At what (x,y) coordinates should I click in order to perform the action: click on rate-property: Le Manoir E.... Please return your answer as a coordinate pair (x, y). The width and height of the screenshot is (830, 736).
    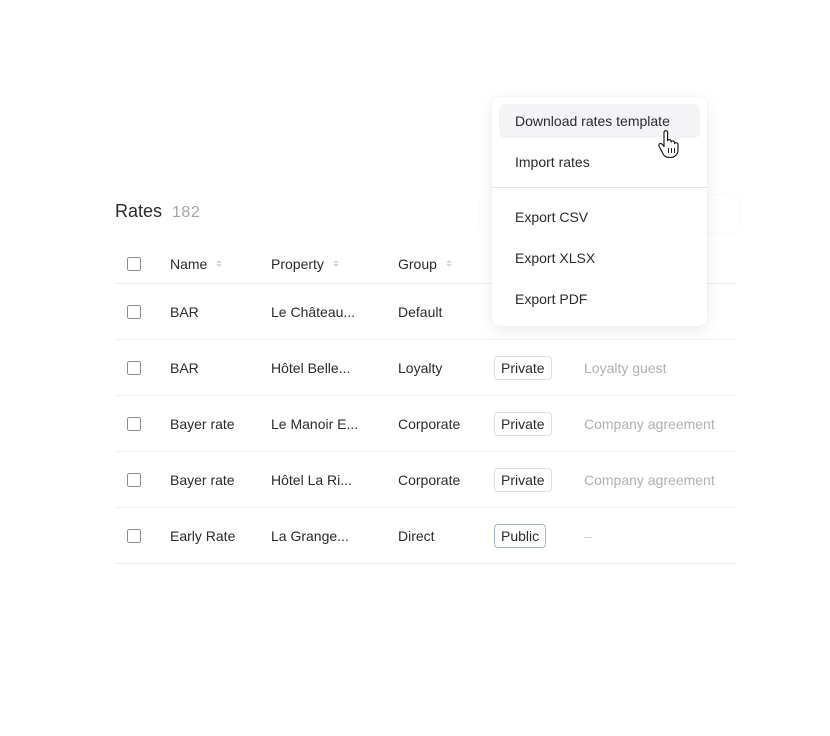
    Looking at the image, I should click on (315, 424).